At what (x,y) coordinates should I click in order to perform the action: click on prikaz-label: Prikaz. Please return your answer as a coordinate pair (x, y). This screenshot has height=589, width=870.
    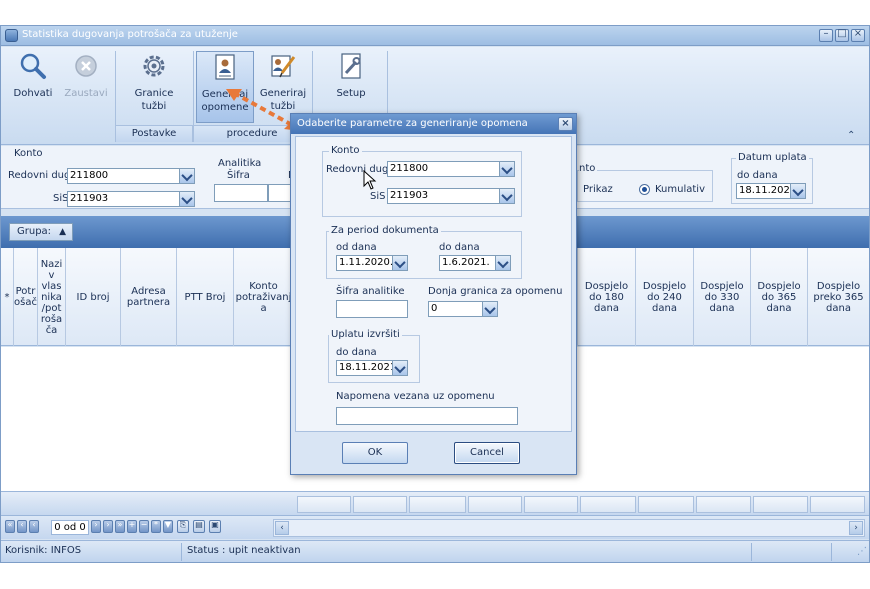
    Looking at the image, I should click on (598, 189).